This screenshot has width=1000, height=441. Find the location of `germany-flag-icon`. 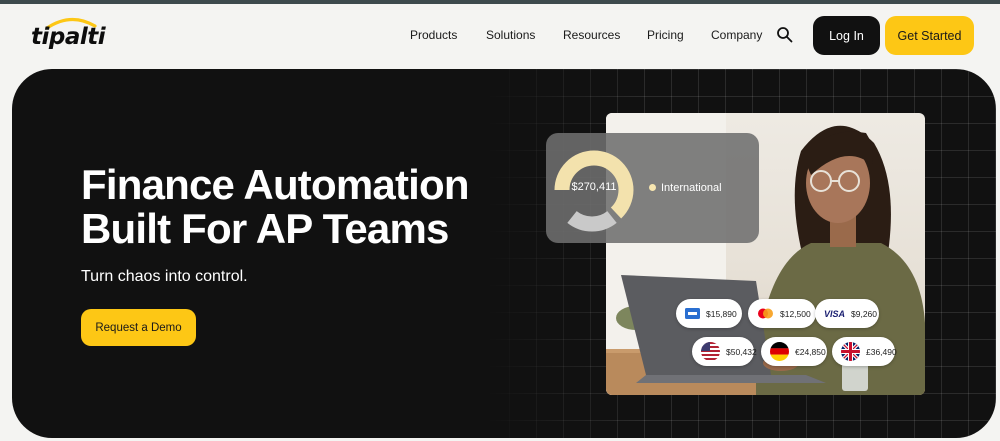

germany-flag-icon is located at coordinates (779, 351).